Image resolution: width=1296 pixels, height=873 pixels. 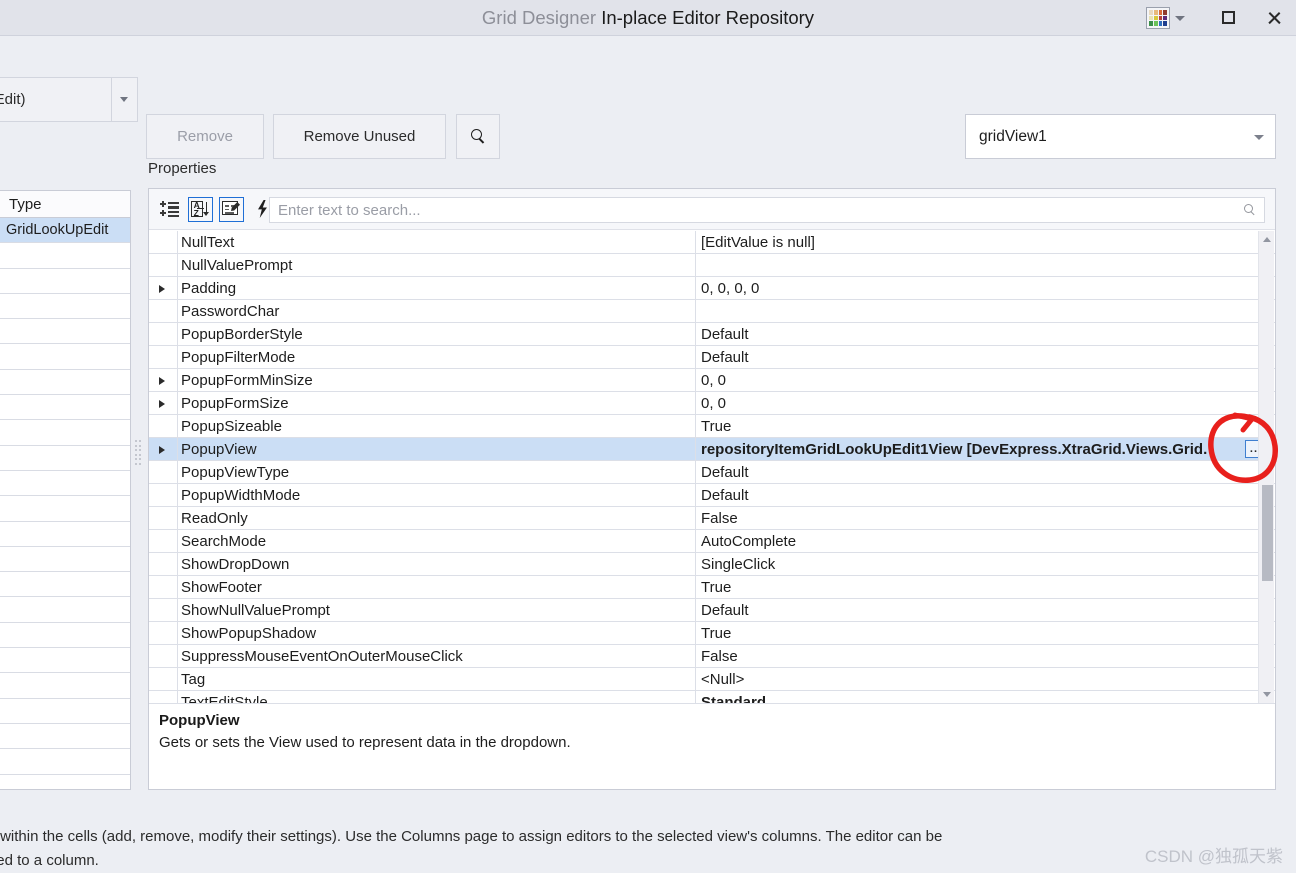 I want to click on find-button, so click(x=478, y=136).